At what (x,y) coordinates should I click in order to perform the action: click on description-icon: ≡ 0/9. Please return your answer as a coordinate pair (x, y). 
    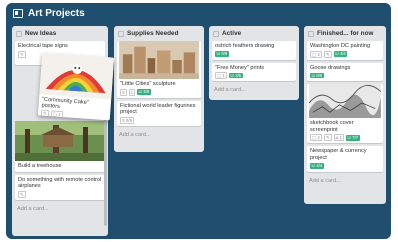
    Looking at the image, I should click on (127, 120).